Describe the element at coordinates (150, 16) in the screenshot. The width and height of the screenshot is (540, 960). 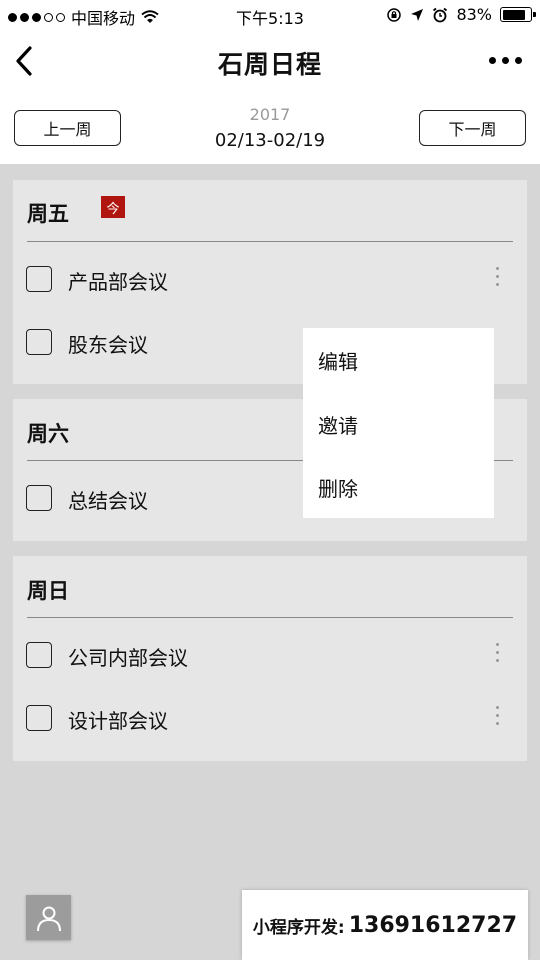
I see `wifi-icon` at that location.